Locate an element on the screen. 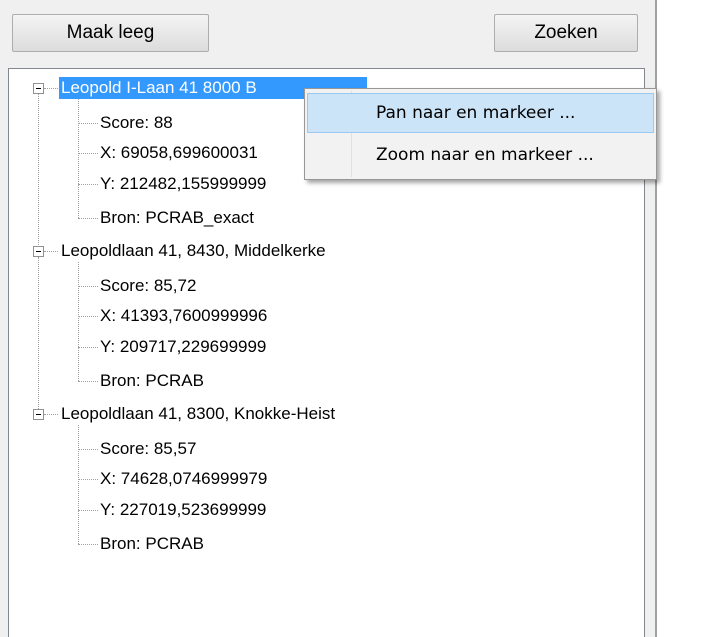  clear-button: Maak leeg is located at coordinates (110, 33).